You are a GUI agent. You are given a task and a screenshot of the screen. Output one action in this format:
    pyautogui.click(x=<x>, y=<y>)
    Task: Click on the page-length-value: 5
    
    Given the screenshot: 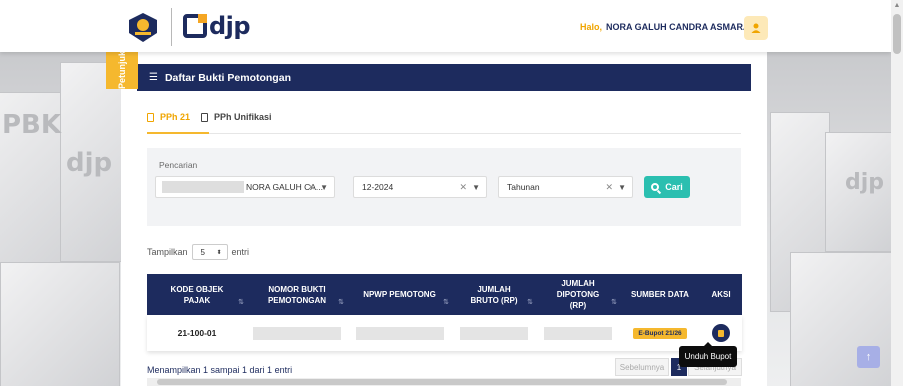 What is the action you would take?
    pyautogui.click(x=202, y=252)
    